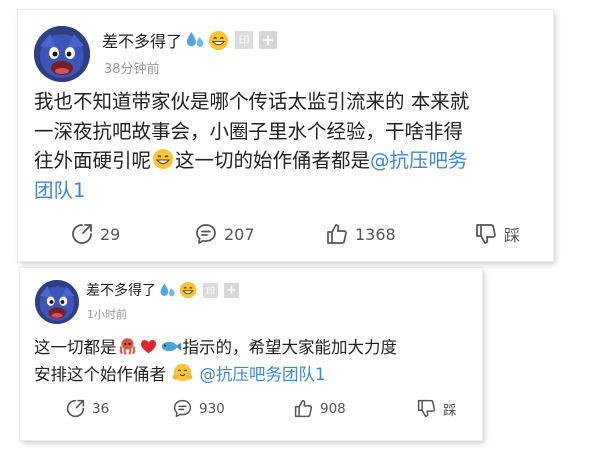  I want to click on share-count: 29, so click(110, 234).